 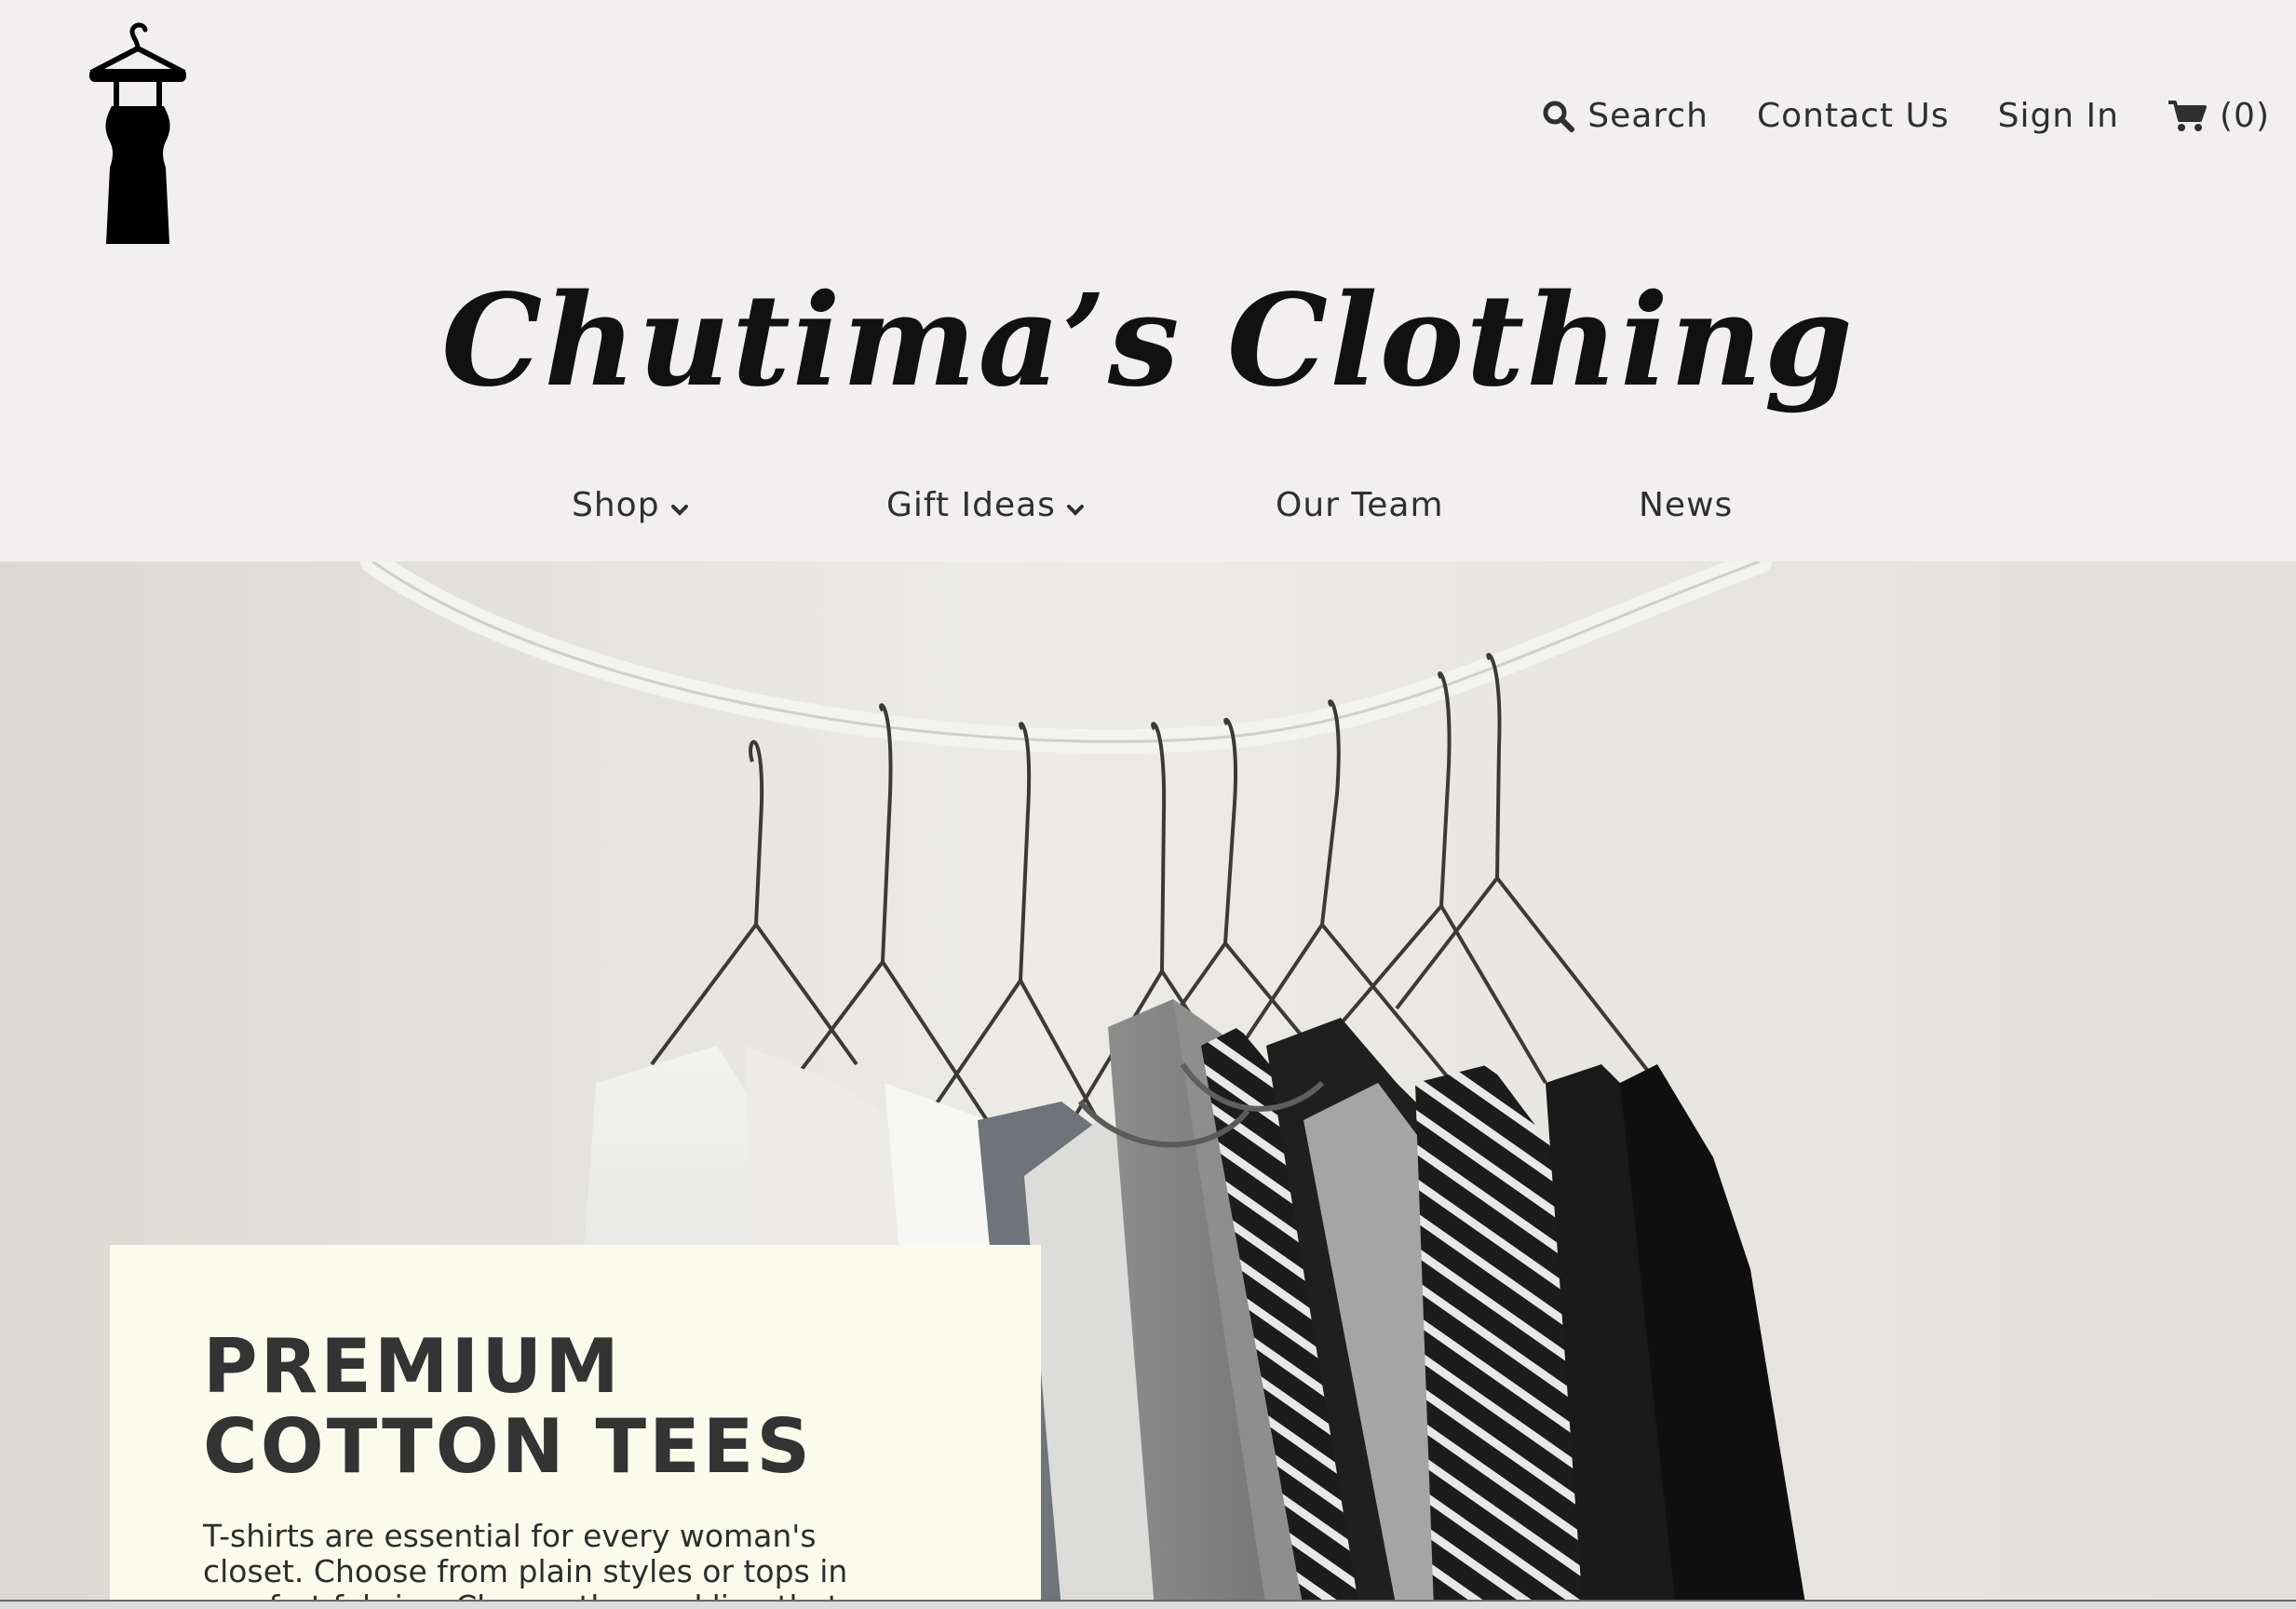 I want to click on search-link: Search, so click(x=1625, y=116).